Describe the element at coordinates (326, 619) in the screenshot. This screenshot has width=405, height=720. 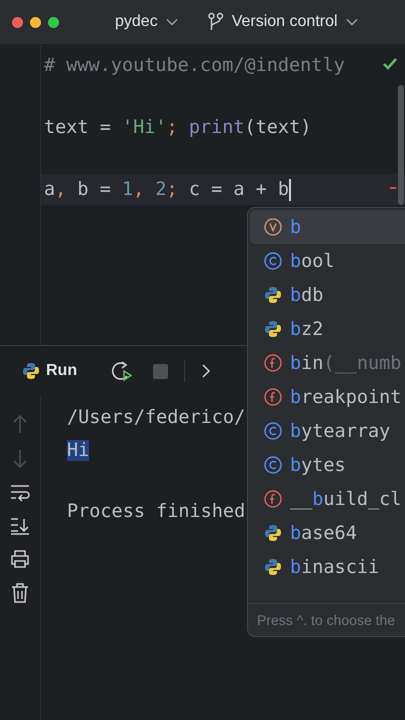
I see `completion-hint: Press ^. to choose the` at that location.